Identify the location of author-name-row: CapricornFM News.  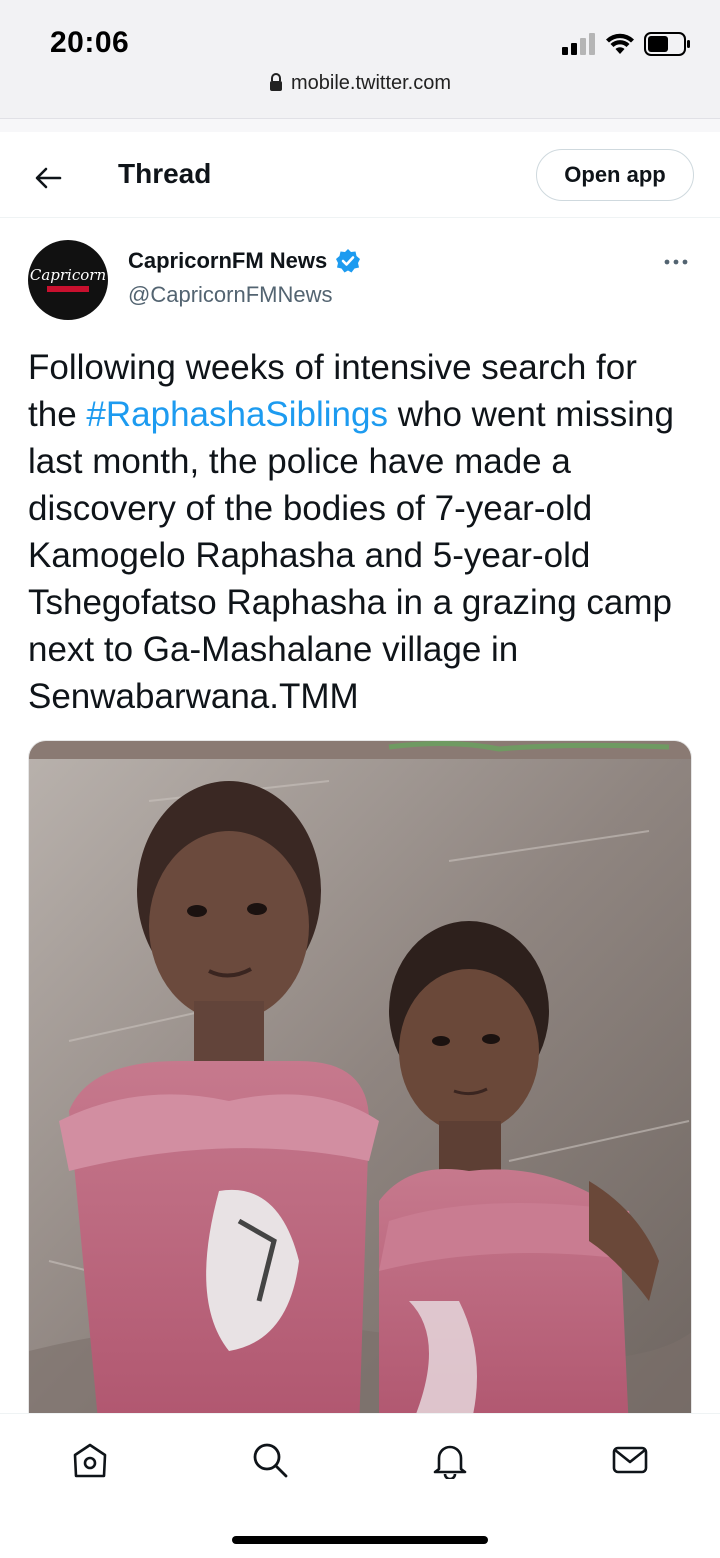
(244, 261).